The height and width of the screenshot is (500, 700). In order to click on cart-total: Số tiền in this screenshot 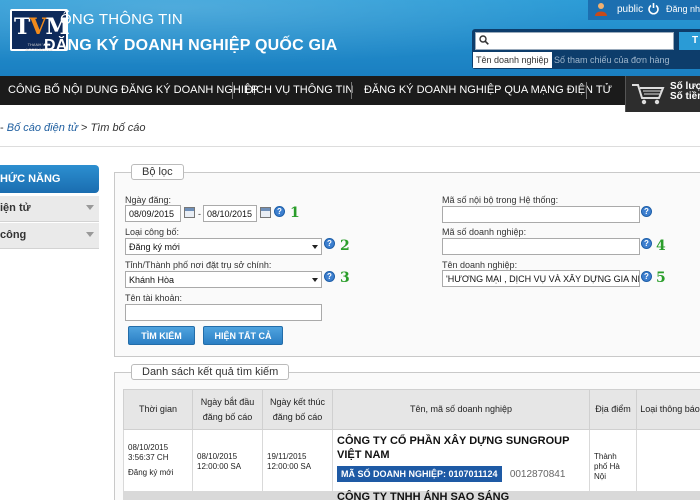, I will do `click(685, 96)`.